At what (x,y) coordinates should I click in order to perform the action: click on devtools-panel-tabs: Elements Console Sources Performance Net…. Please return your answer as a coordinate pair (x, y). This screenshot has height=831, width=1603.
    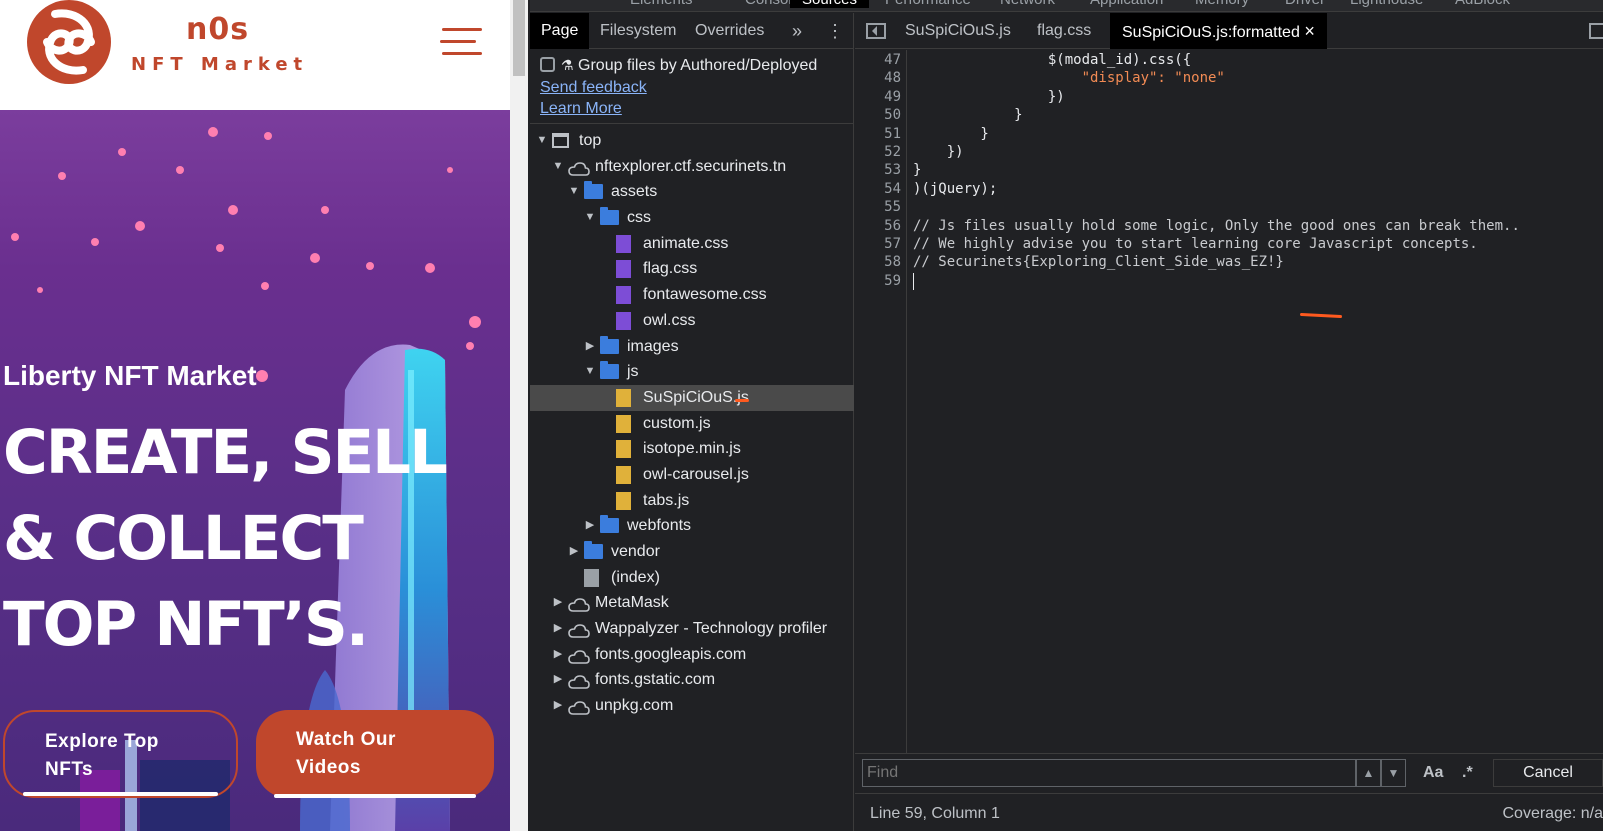
    Looking at the image, I should click on (1066, 6).